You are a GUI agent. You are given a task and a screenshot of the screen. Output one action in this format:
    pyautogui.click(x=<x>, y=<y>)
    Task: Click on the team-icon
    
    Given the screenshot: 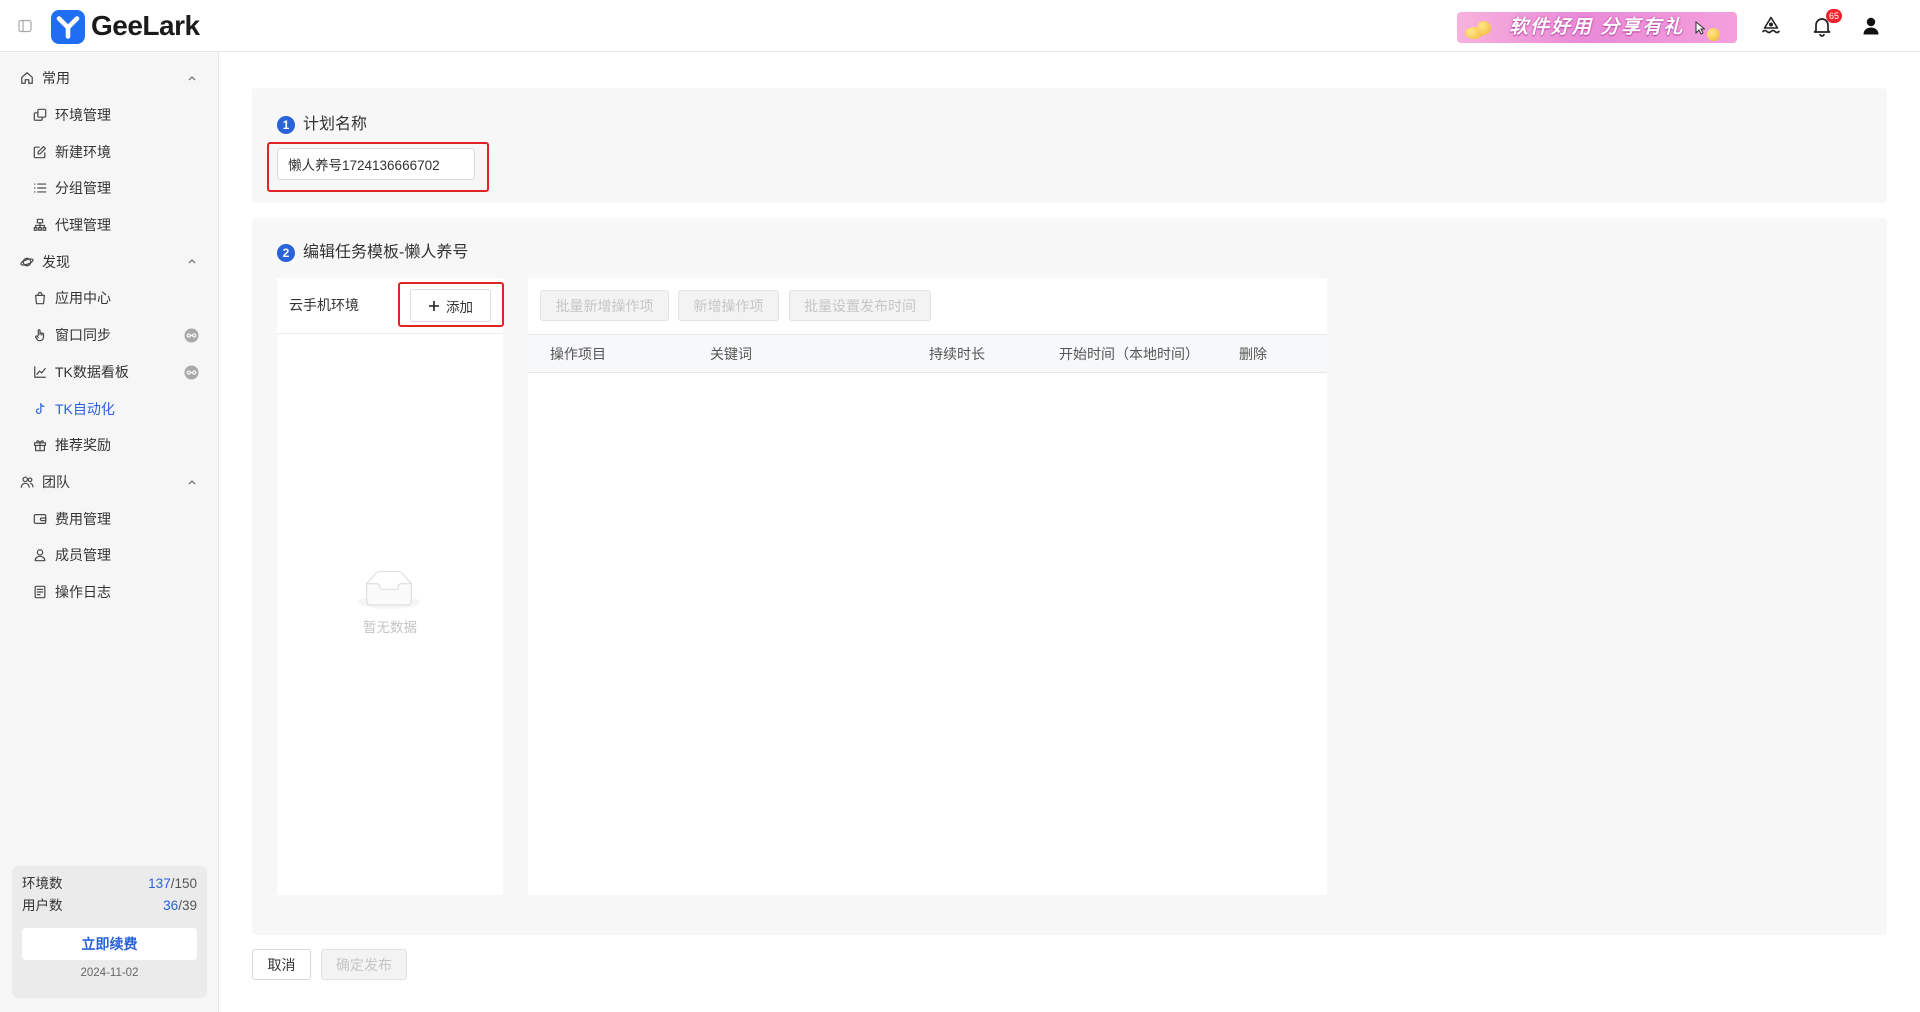 What is the action you would take?
    pyautogui.click(x=27, y=482)
    